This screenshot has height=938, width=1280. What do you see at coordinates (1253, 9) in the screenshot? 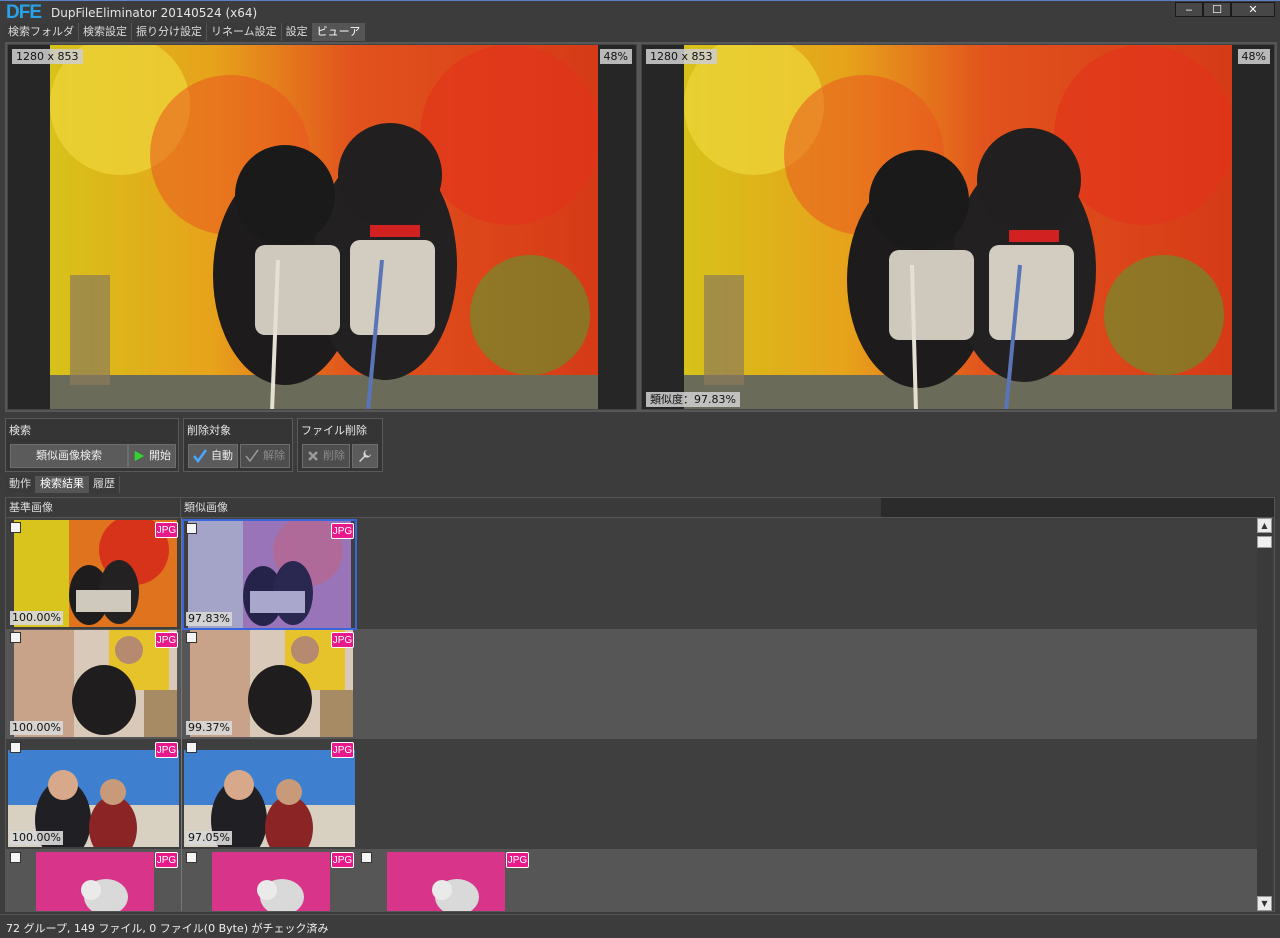
I see `close-button: ✕` at bounding box center [1253, 9].